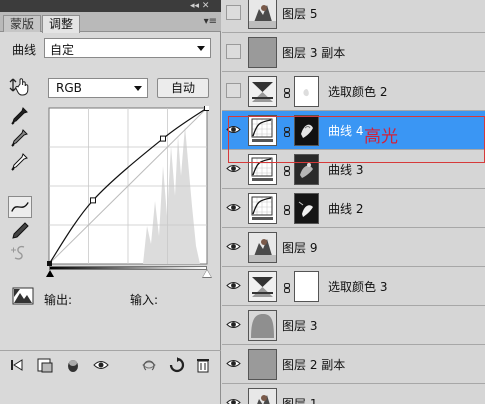 Image resolution: width=485 pixels, height=404 pixels. I want to click on layer-row: 图层 9, so click(353, 247).